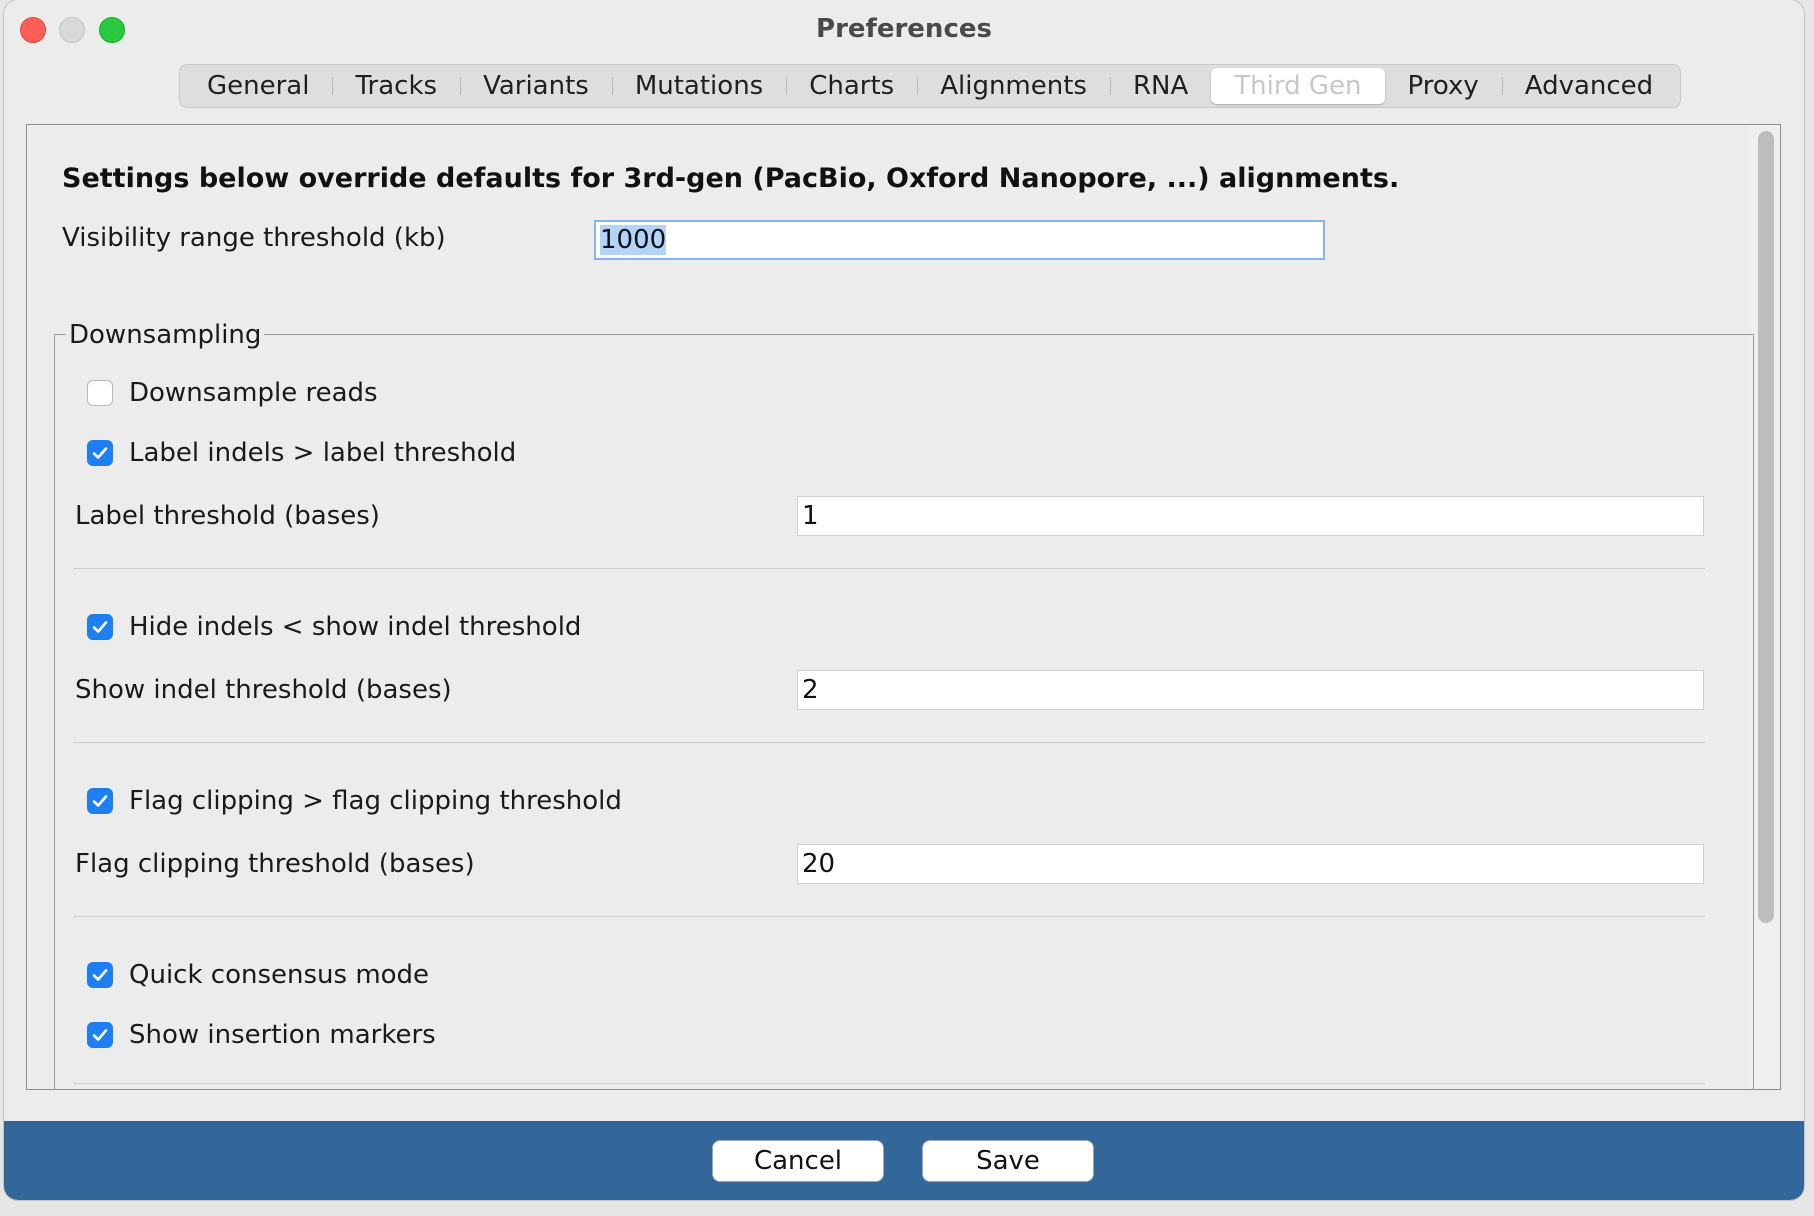  Describe the element at coordinates (1766, 527) in the screenshot. I see `scrollbar-thumb` at that location.